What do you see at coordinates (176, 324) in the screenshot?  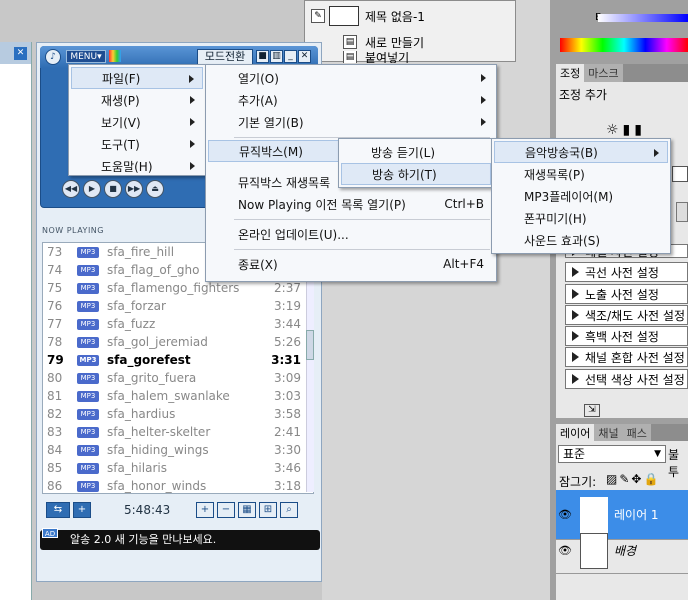 I see `playlist-row: 77 MP3 sfa_fuzz 3:44` at bounding box center [176, 324].